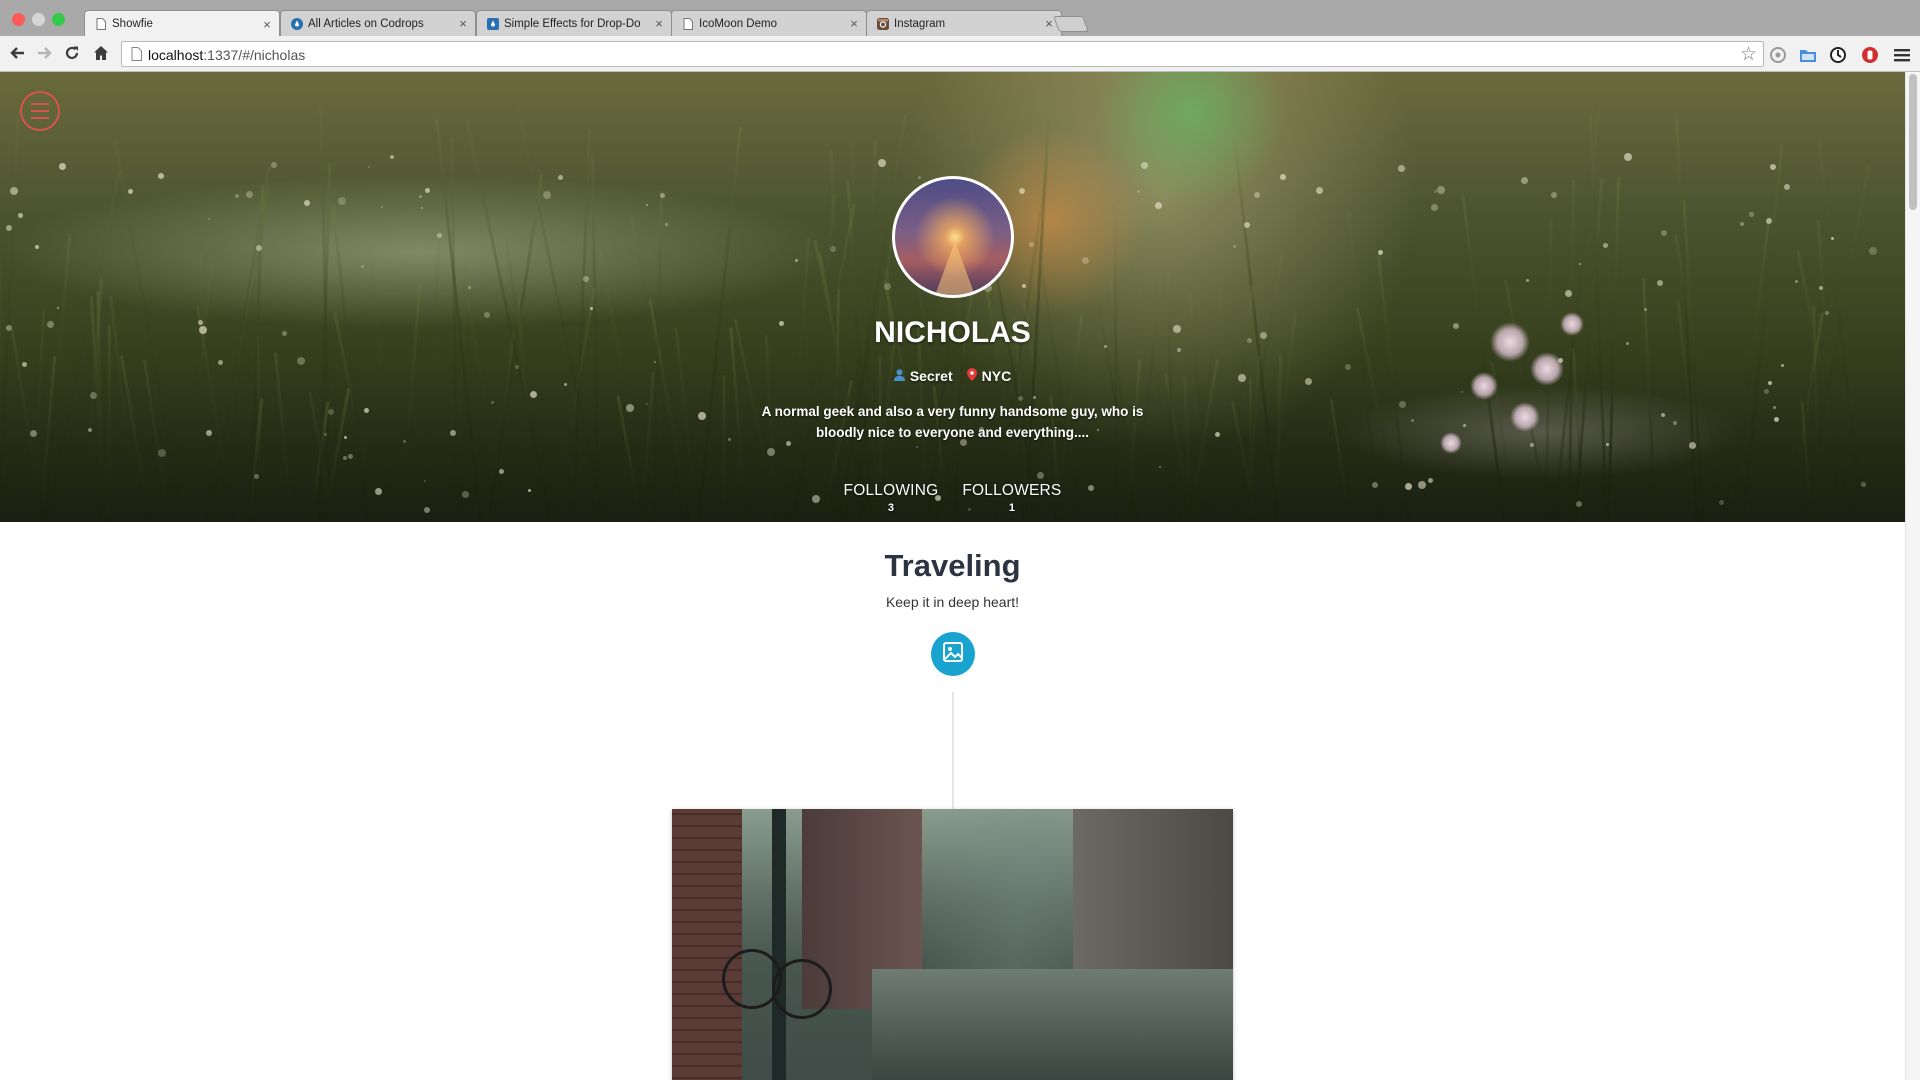  What do you see at coordinates (18, 19) in the screenshot?
I see `close-window-button` at bounding box center [18, 19].